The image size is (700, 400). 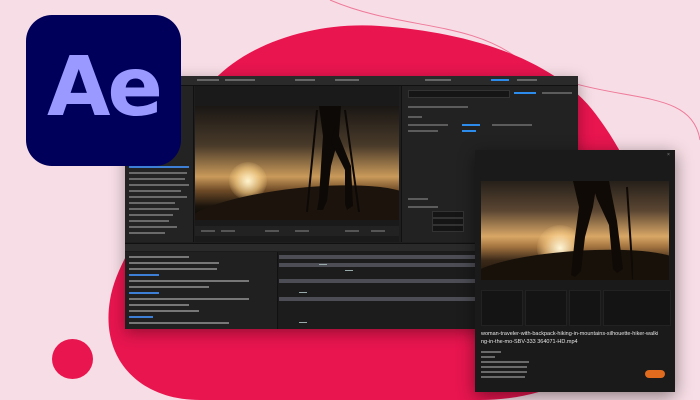 What do you see at coordinates (527, 80) in the screenshot?
I see `tab-review` at bounding box center [527, 80].